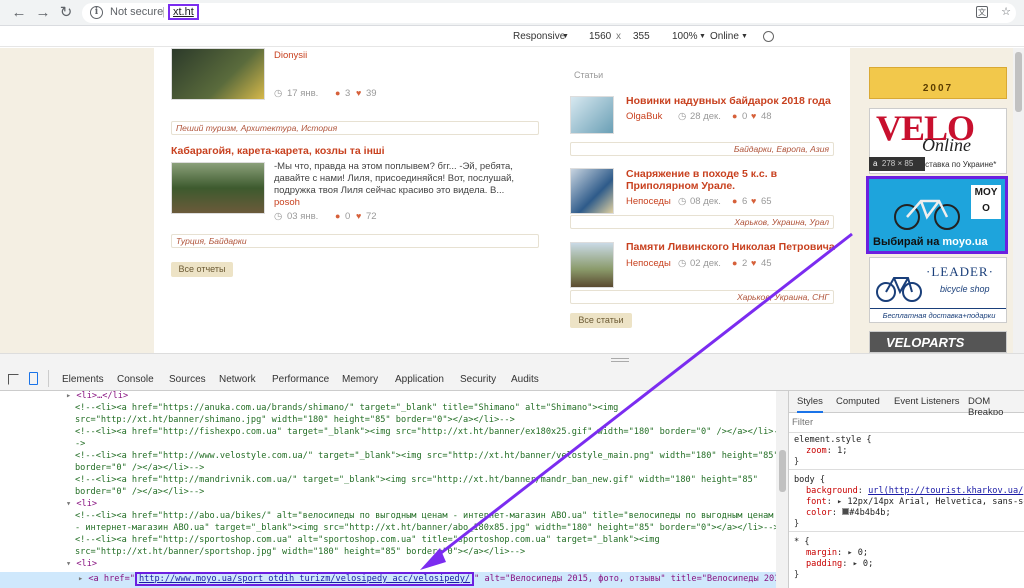 The image size is (1024, 588). I want to click on rule-selector: body {, so click(809, 480).